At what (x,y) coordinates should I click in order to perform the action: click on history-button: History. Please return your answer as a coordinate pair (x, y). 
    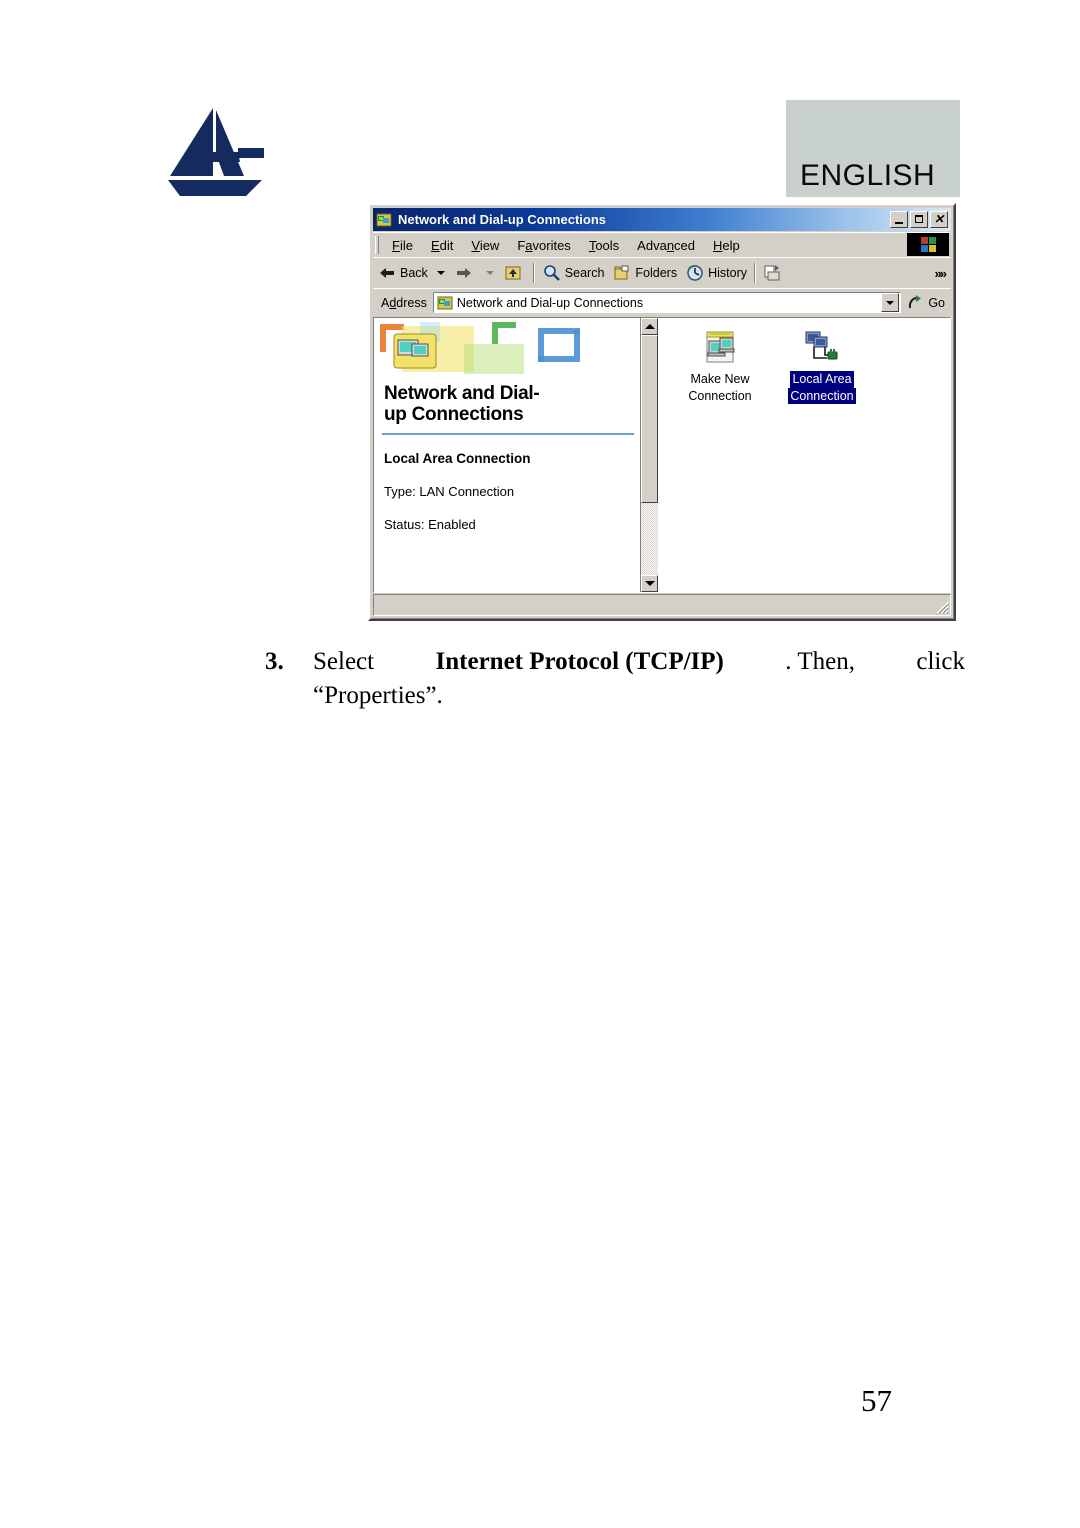
    Looking at the image, I should click on (716, 273).